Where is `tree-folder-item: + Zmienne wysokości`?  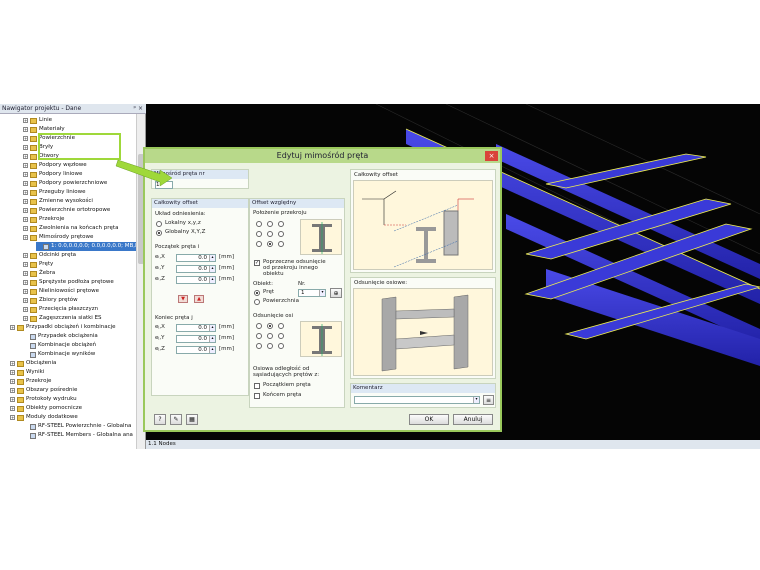 tree-folder-item: + Zmienne wysokości is located at coordinates (58, 201).